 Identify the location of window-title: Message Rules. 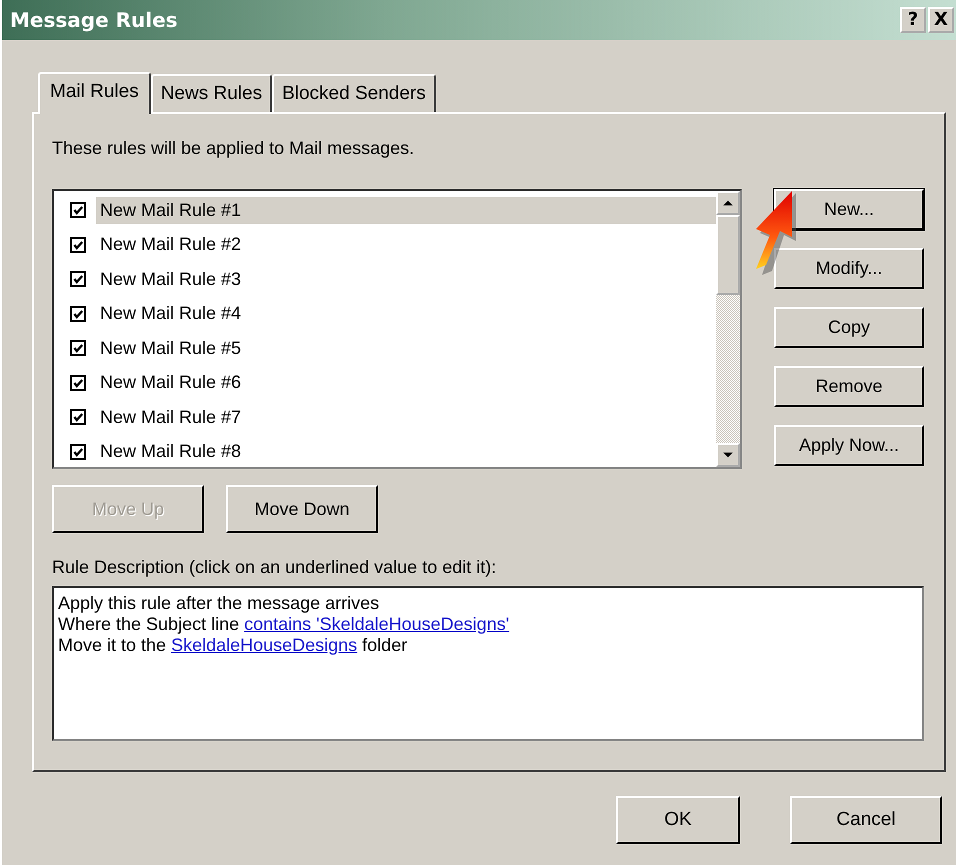
(94, 20).